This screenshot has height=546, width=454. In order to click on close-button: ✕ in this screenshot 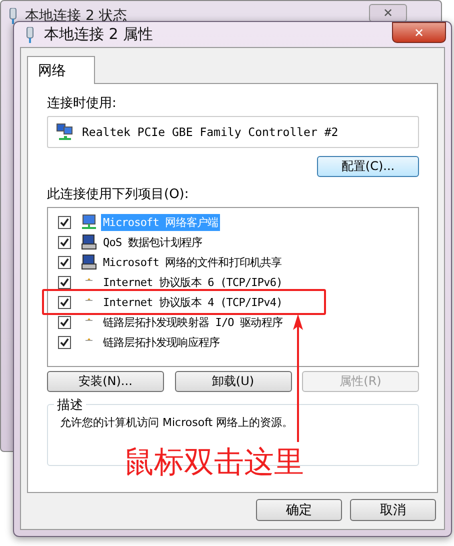, I will do `click(388, 13)`.